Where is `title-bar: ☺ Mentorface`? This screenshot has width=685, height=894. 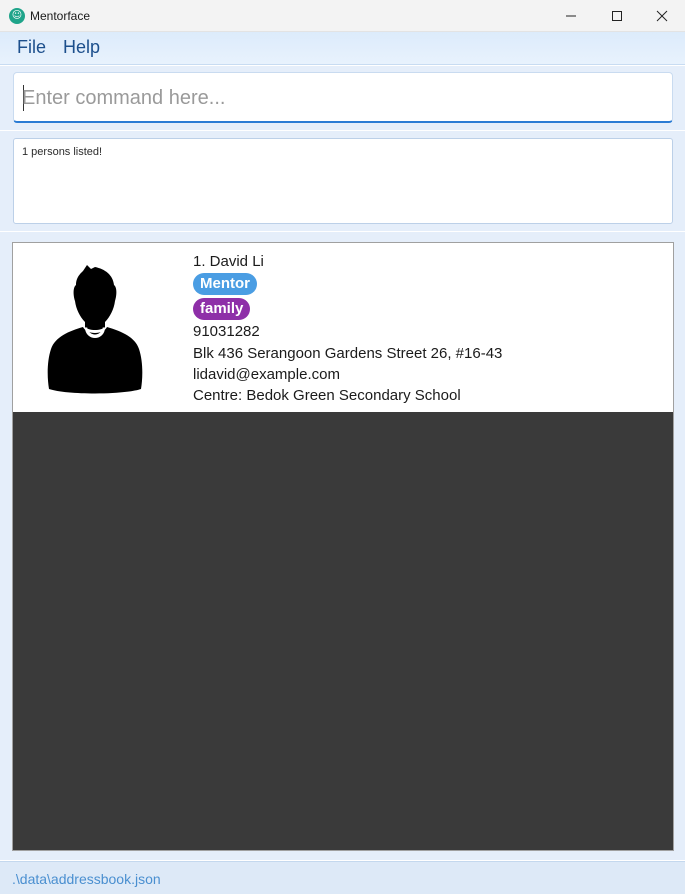 title-bar: ☺ Mentorface is located at coordinates (342, 16).